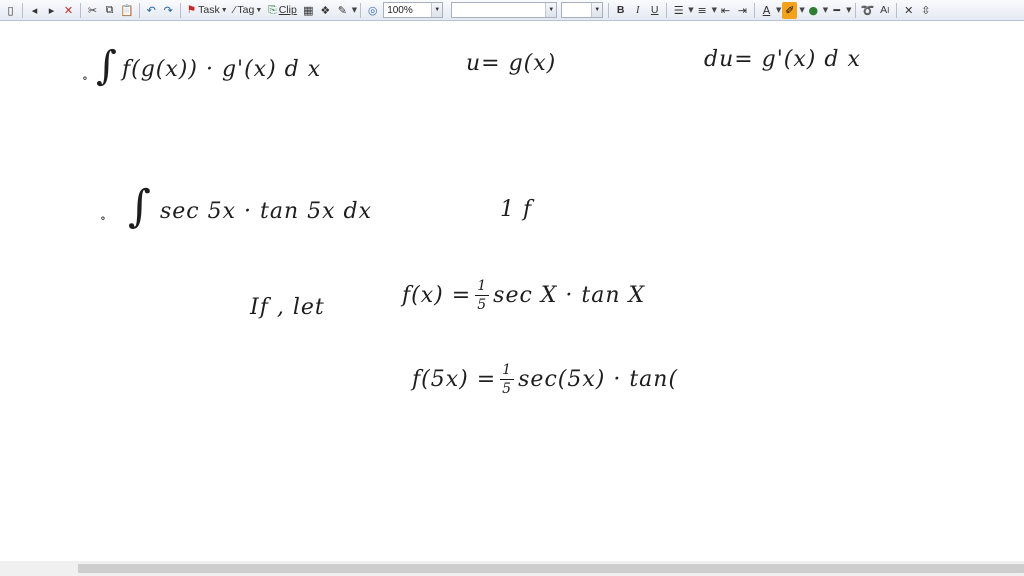 The image size is (1024, 576). I want to click on task-button: ⚑ Task ▼, so click(207, 10).